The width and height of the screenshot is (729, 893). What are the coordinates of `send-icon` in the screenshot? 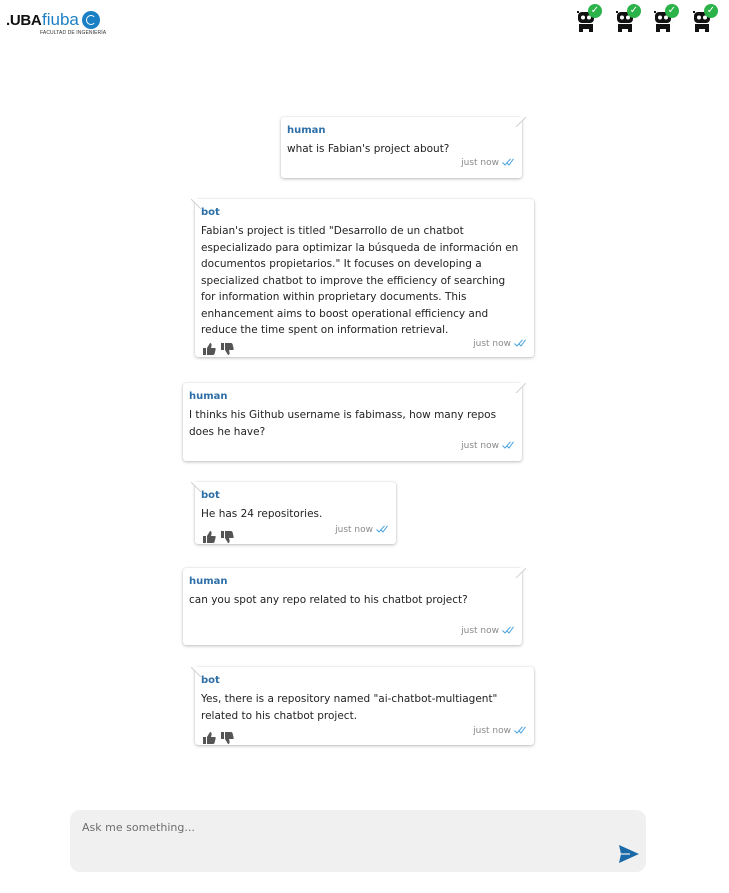 It's located at (629, 854).